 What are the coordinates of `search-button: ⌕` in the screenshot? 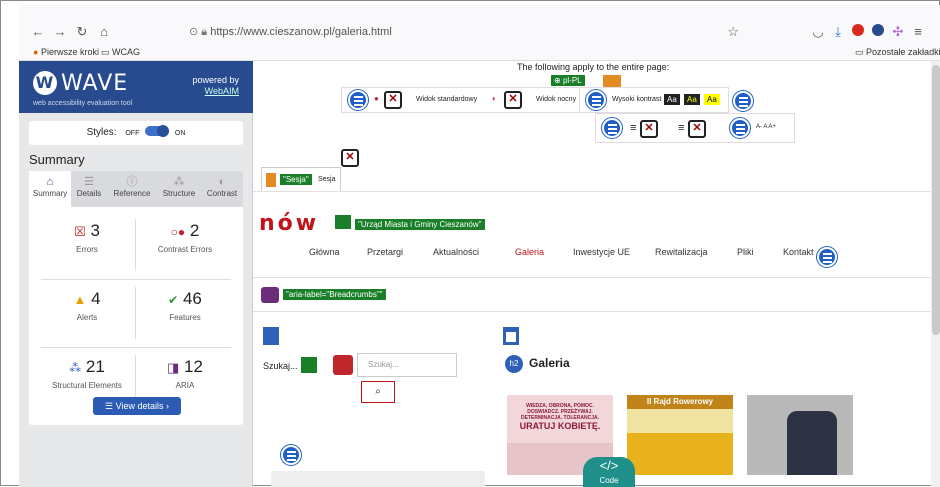 It's located at (378, 392).